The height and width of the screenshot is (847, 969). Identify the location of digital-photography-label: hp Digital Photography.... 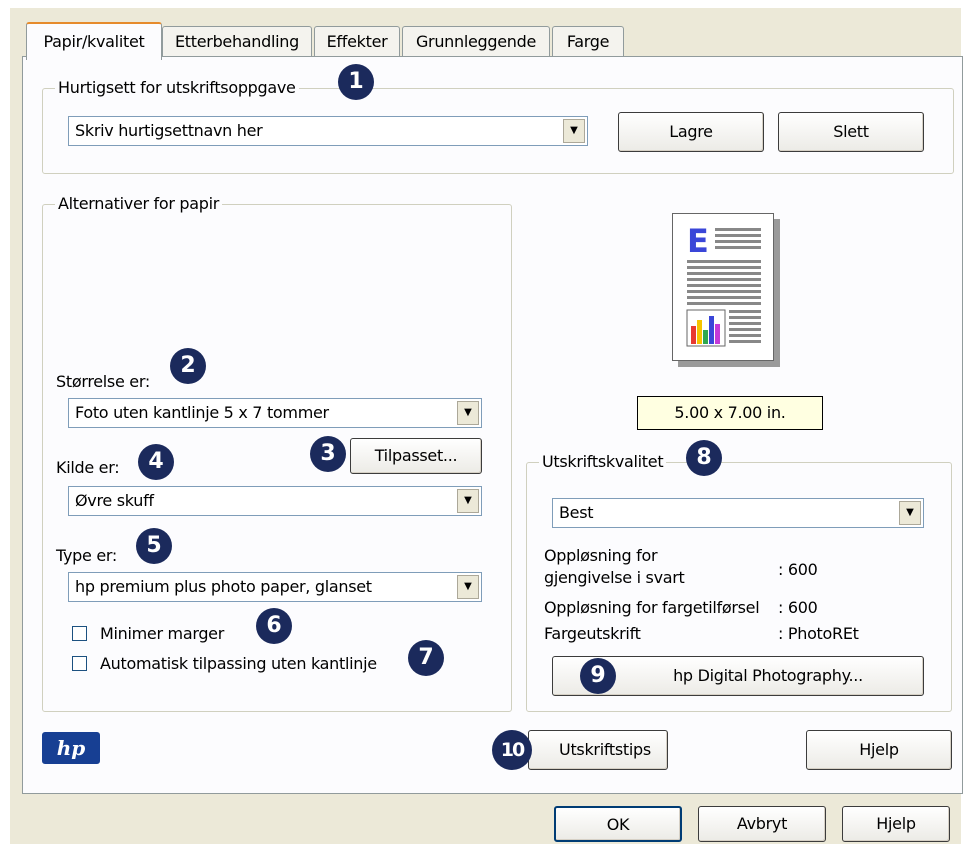
(768, 675).